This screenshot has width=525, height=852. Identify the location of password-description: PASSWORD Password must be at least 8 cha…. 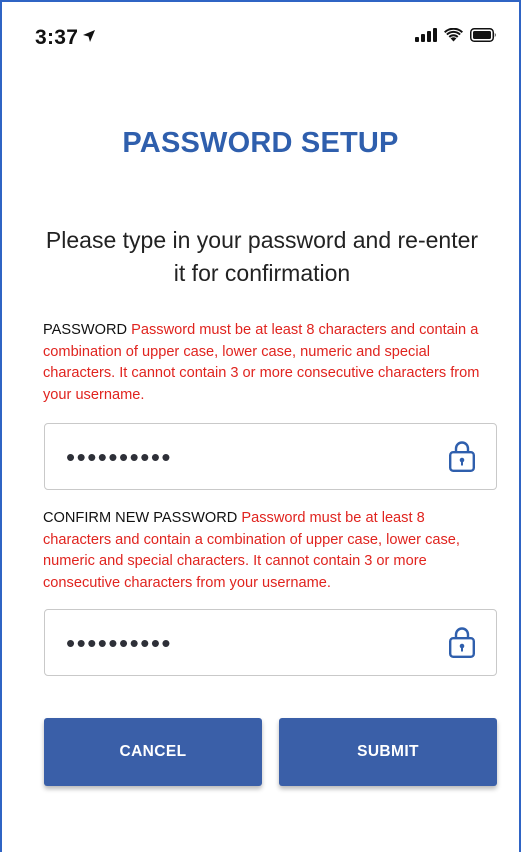
(268, 363).